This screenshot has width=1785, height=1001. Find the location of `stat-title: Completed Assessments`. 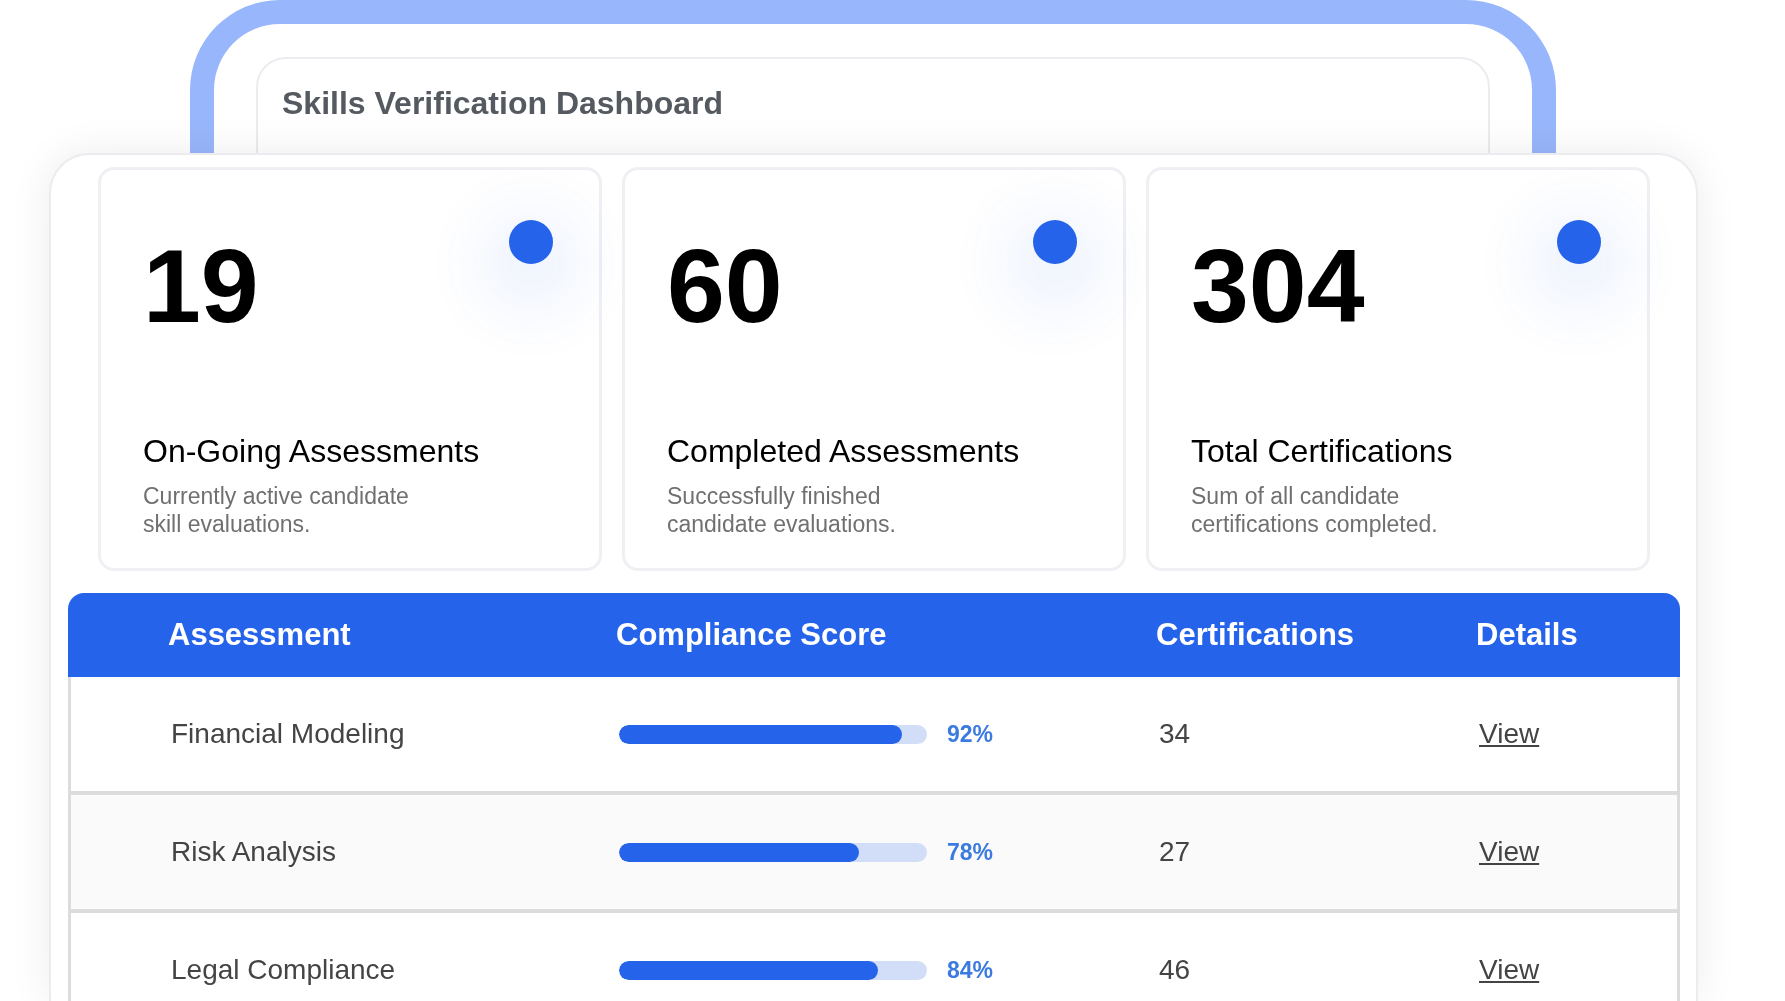

stat-title: Completed Assessments is located at coordinates (844, 451).